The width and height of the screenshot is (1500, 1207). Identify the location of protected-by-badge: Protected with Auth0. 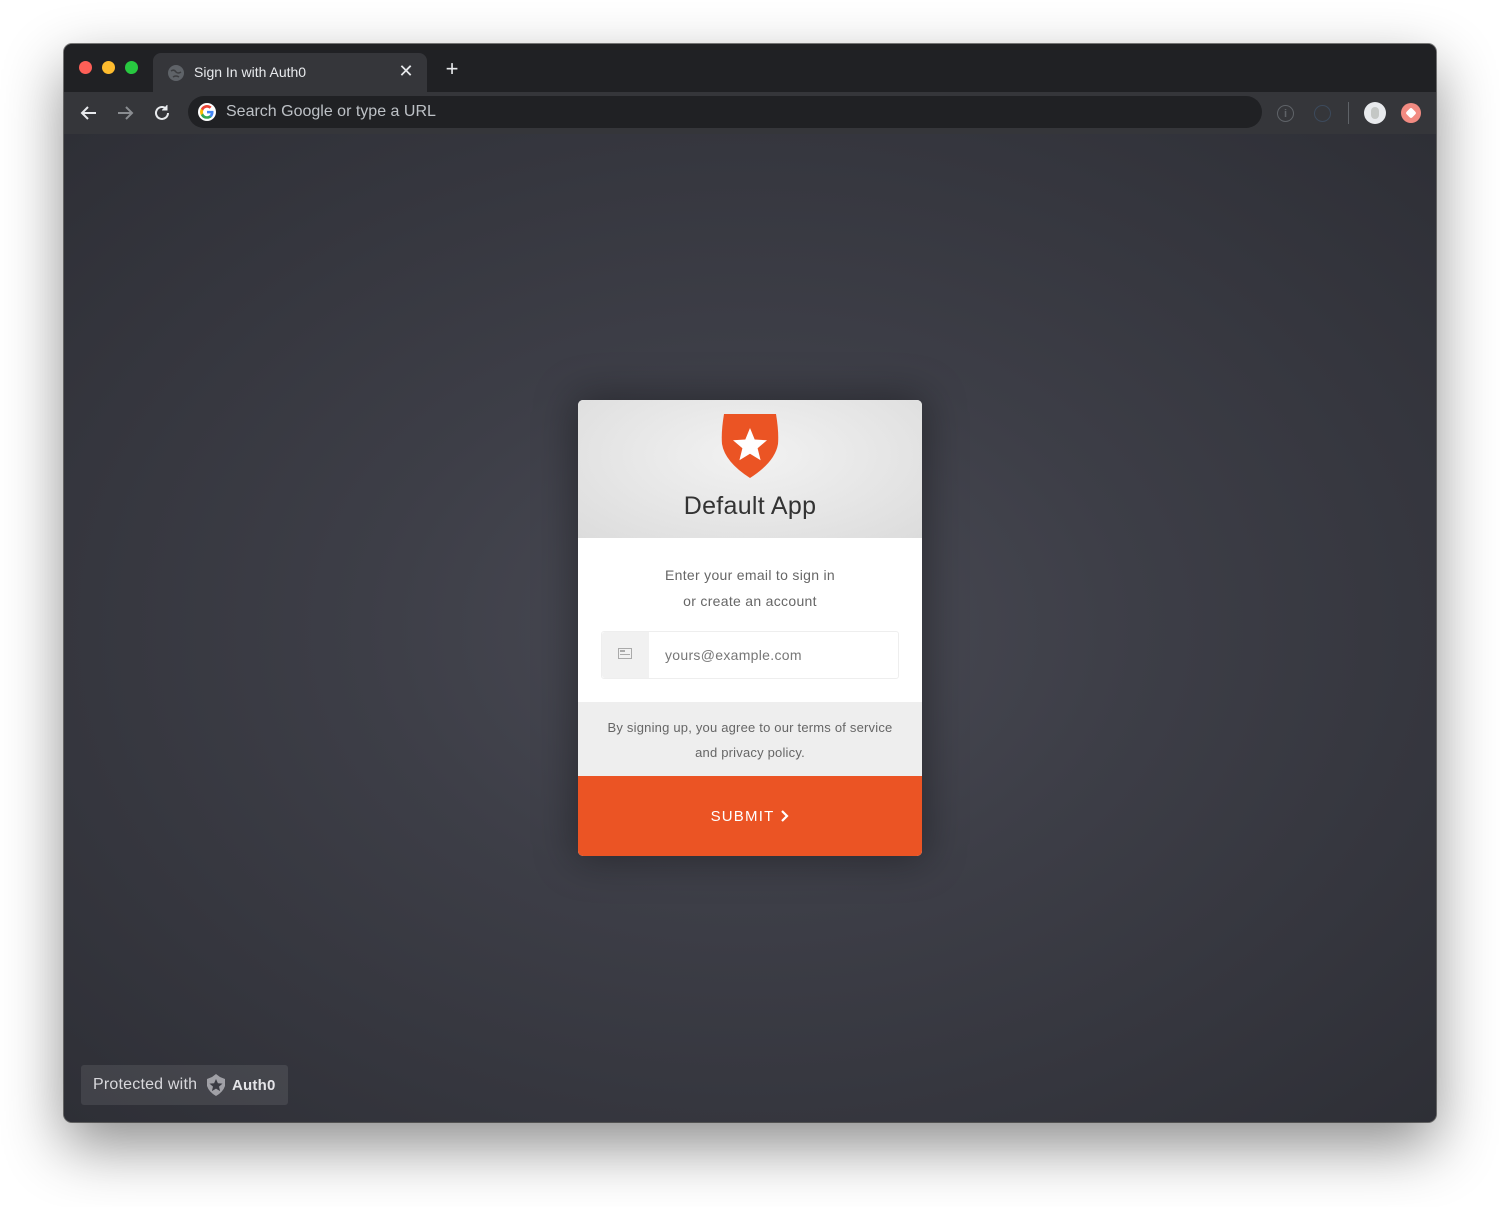
(184, 1085).